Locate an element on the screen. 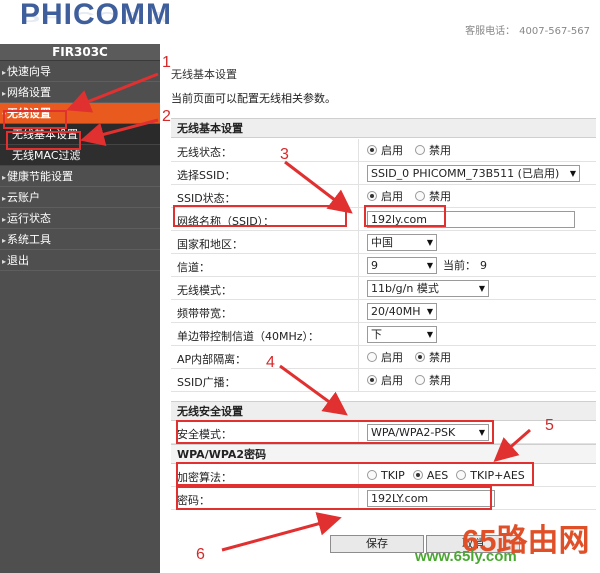 Image resolution: width=600 pixels, height=573 pixels. annotation-number-3: 3 is located at coordinates (284, 154).